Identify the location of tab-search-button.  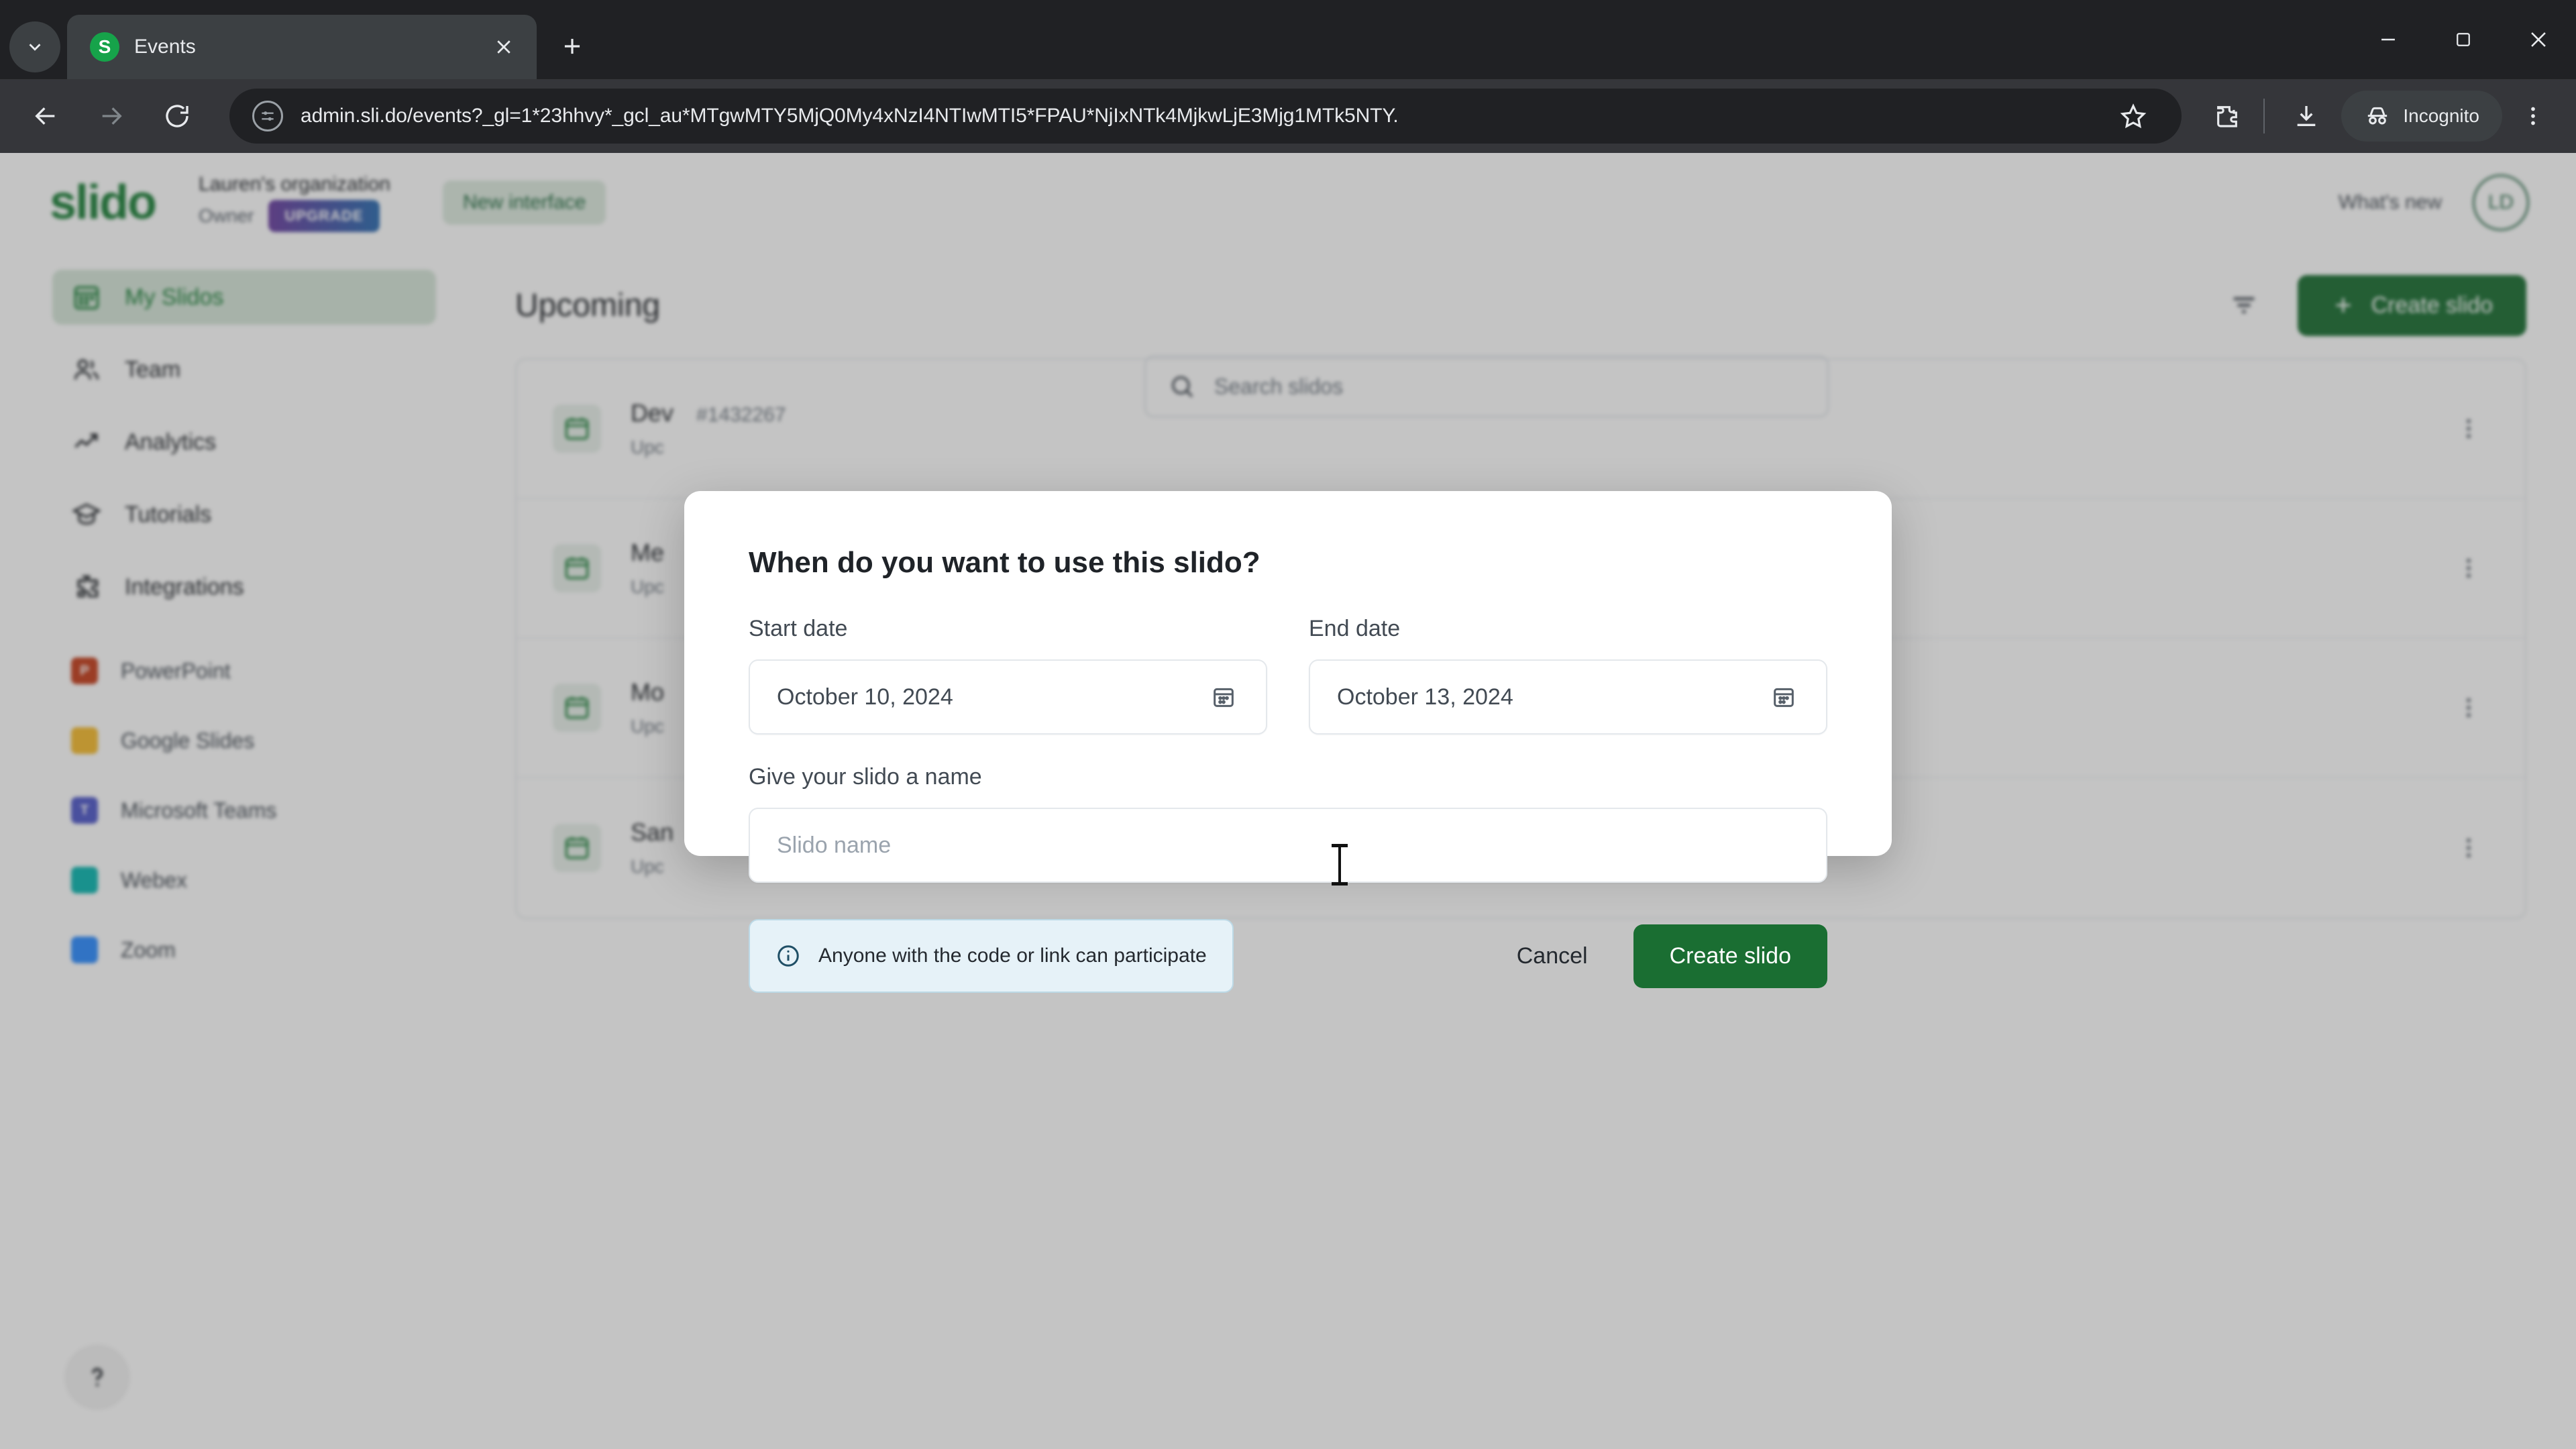
(34, 46).